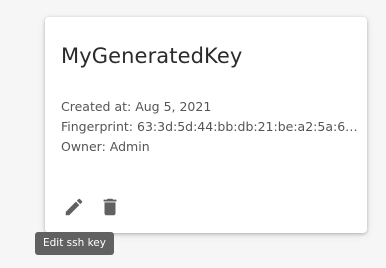 The height and width of the screenshot is (268, 386). I want to click on pencil-icon, so click(74, 207).